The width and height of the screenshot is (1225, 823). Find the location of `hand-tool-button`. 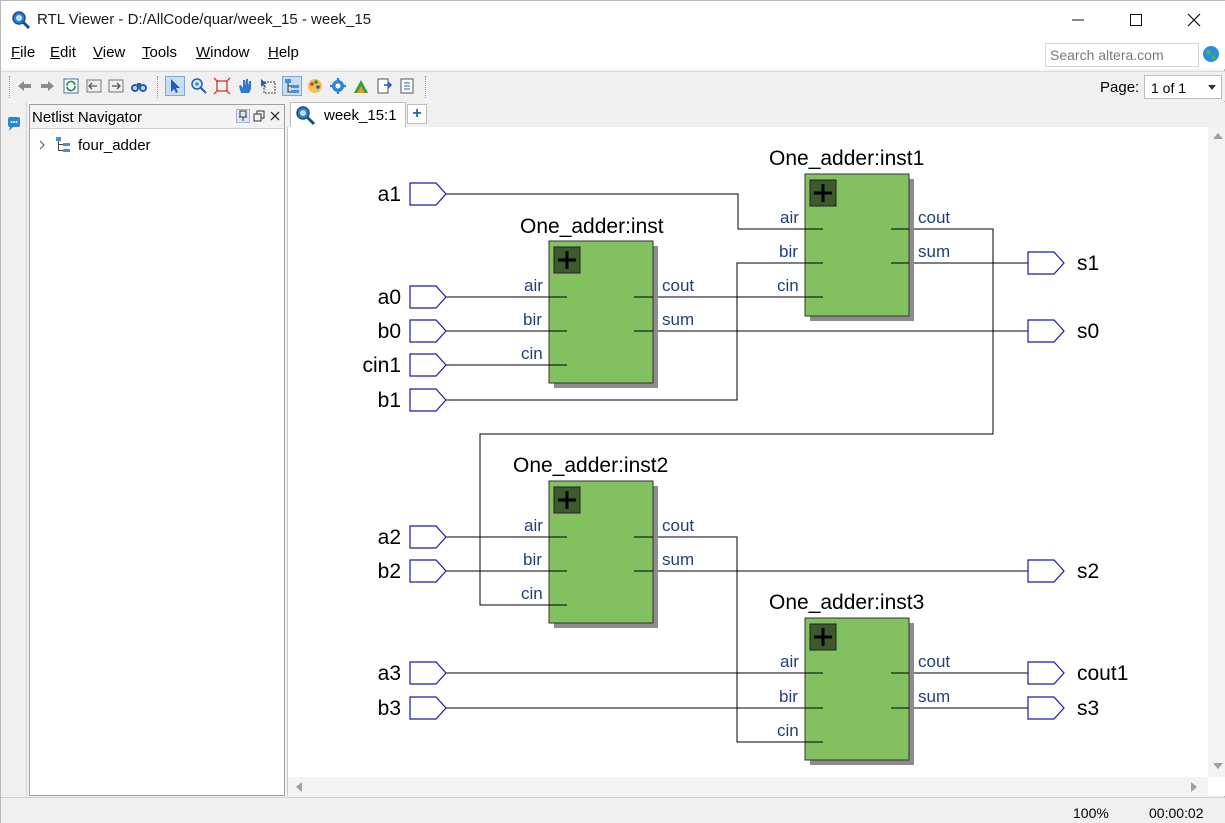

hand-tool-button is located at coordinates (245, 86).